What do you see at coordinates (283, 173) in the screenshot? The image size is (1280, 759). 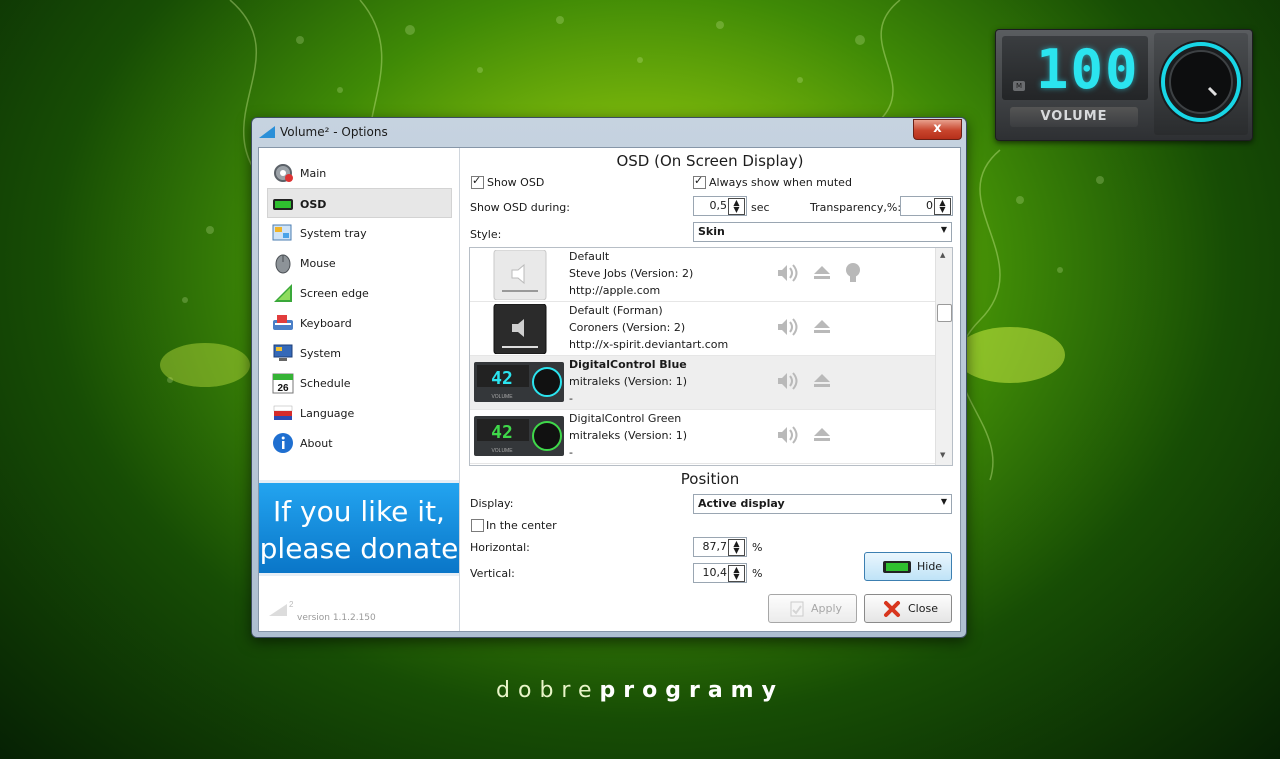 I see `gear-icon` at bounding box center [283, 173].